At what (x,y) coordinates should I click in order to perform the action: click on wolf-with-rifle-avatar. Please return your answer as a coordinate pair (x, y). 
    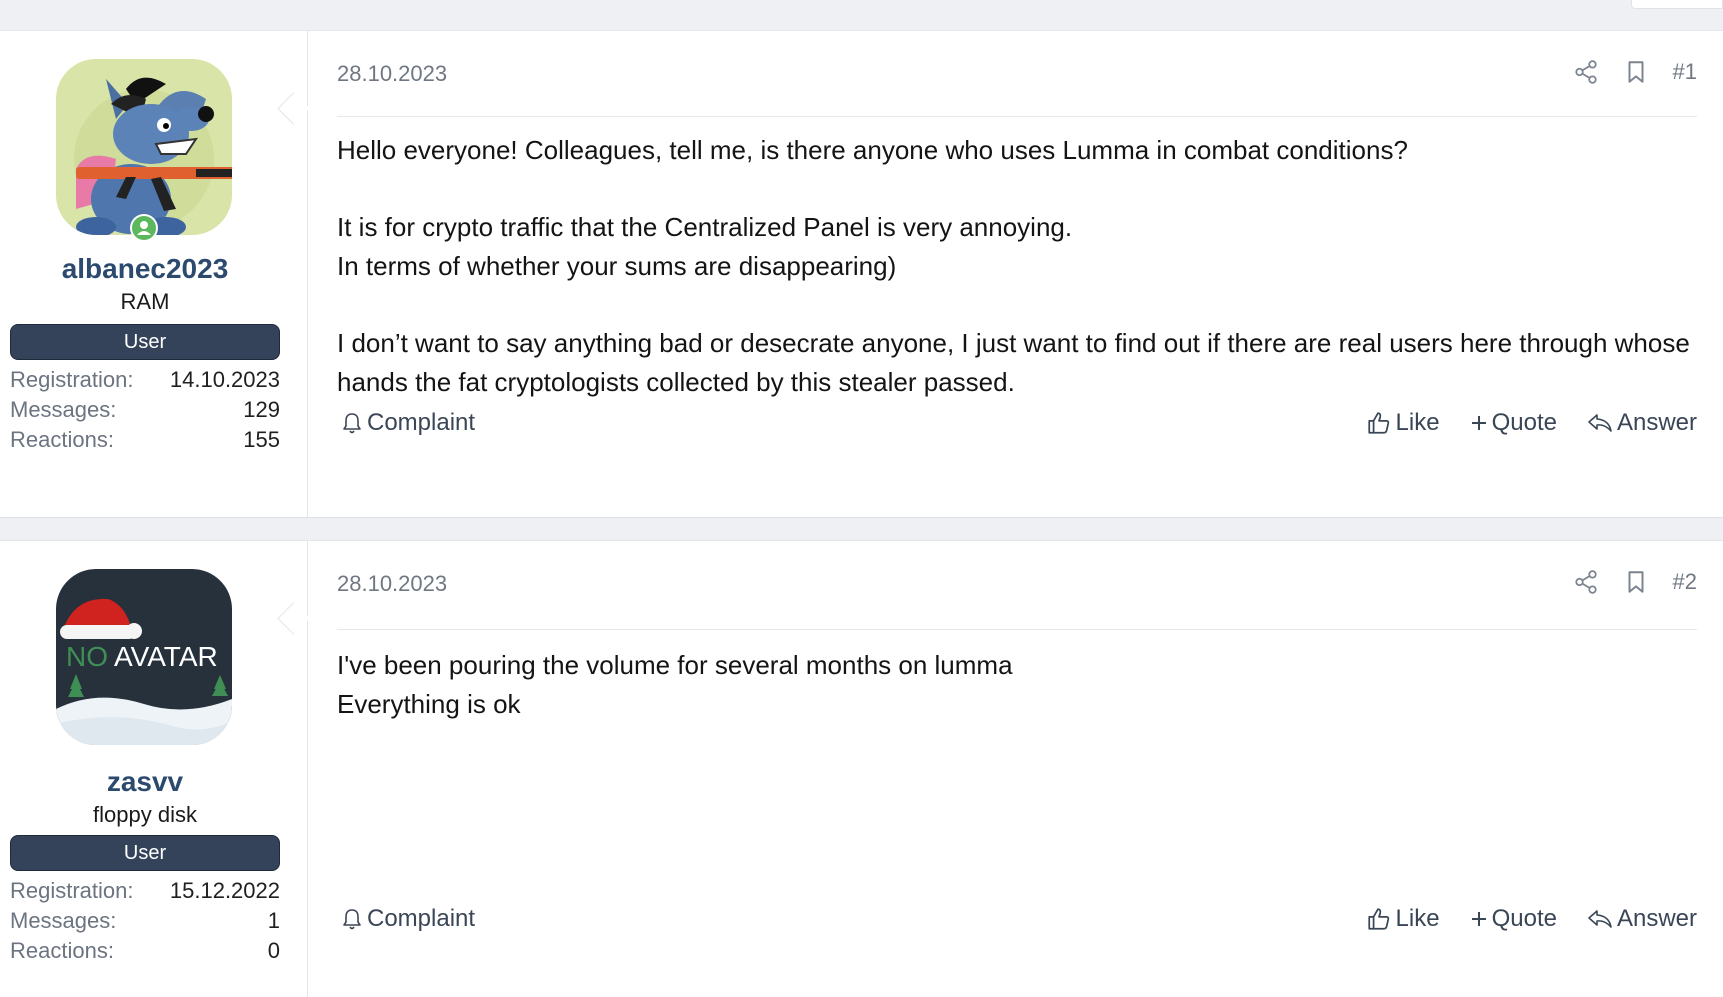
    Looking at the image, I should click on (144, 147).